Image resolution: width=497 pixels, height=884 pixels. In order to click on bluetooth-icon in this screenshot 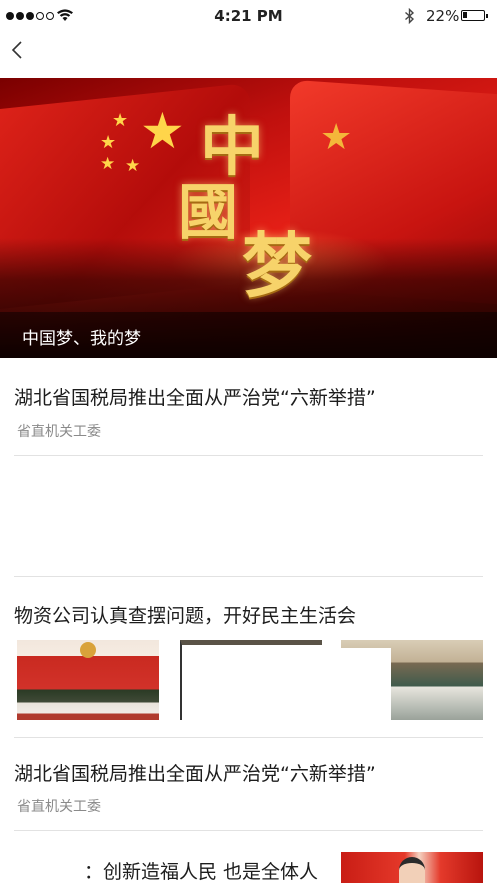, I will do `click(410, 16)`.